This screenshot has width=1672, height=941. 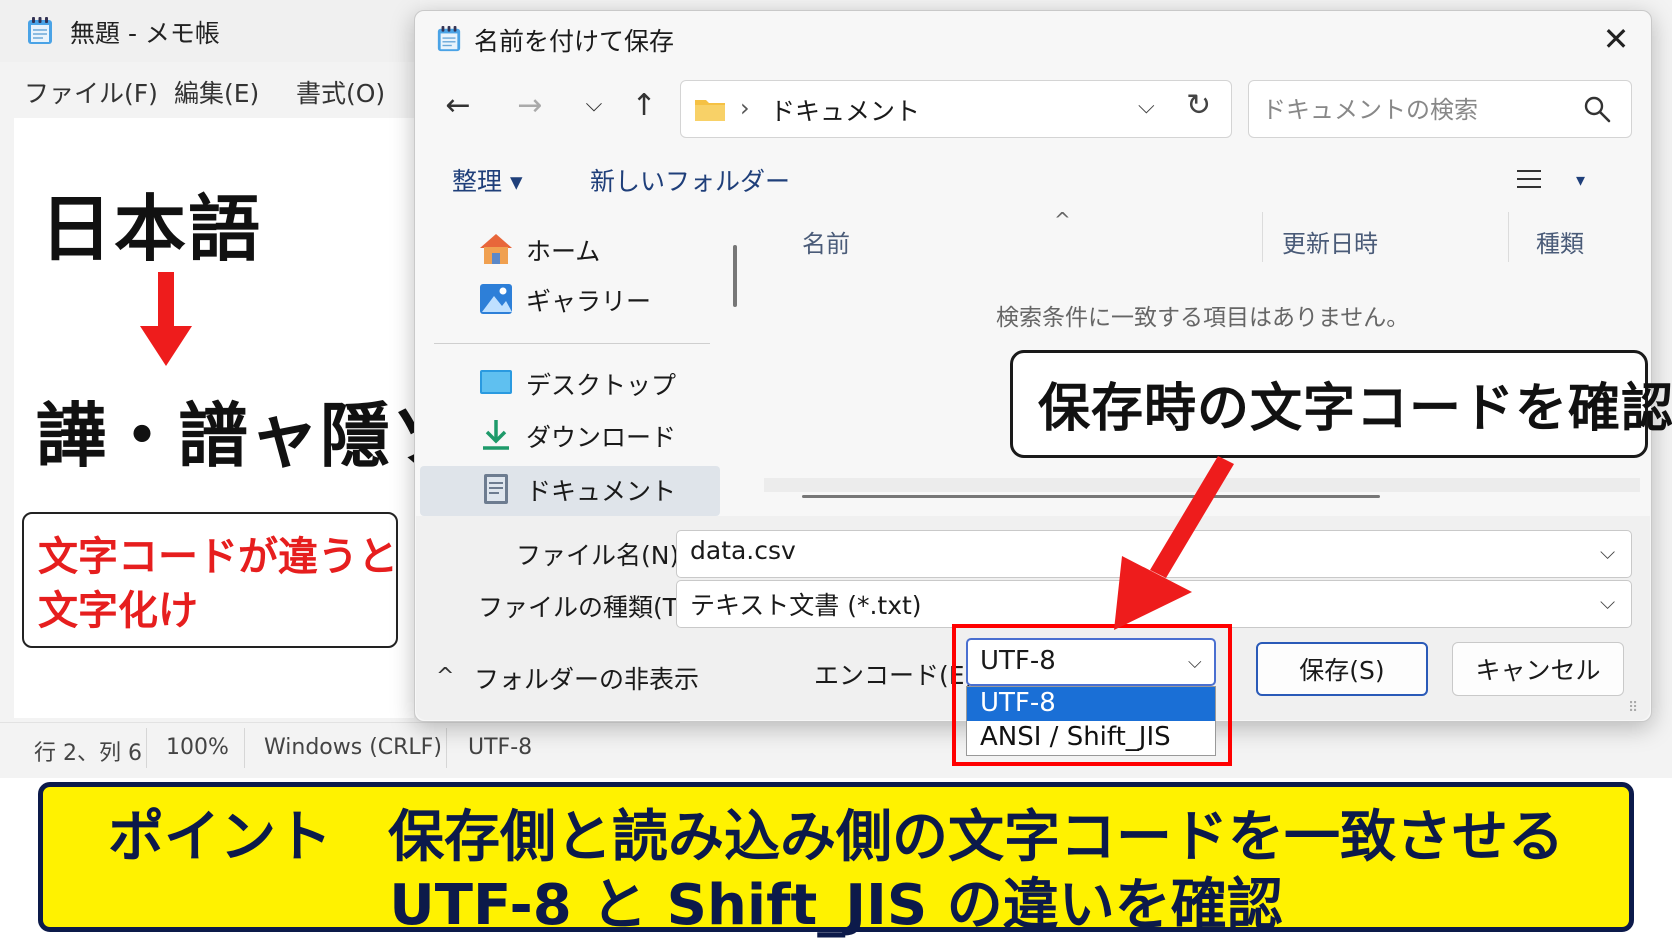 What do you see at coordinates (1580, 180) in the screenshot?
I see `view-dropdown-icon: ▾` at bounding box center [1580, 180].